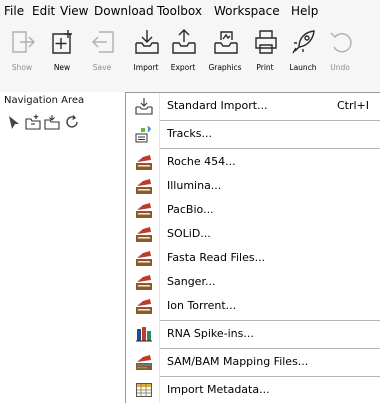  What do you see at coordinates (52, 122) in the screenshot?
I see `import-folder-icon` at bounding box center [52, 122].